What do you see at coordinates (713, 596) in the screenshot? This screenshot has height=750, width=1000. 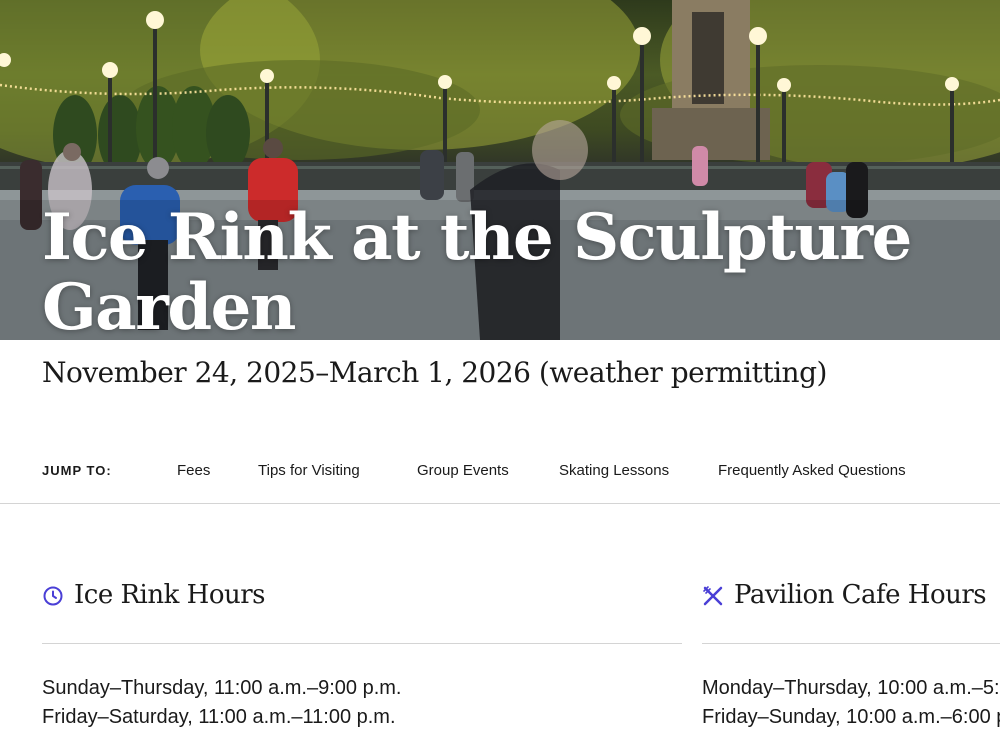 I see `utensils-icon` at bounding box center [713, 596].